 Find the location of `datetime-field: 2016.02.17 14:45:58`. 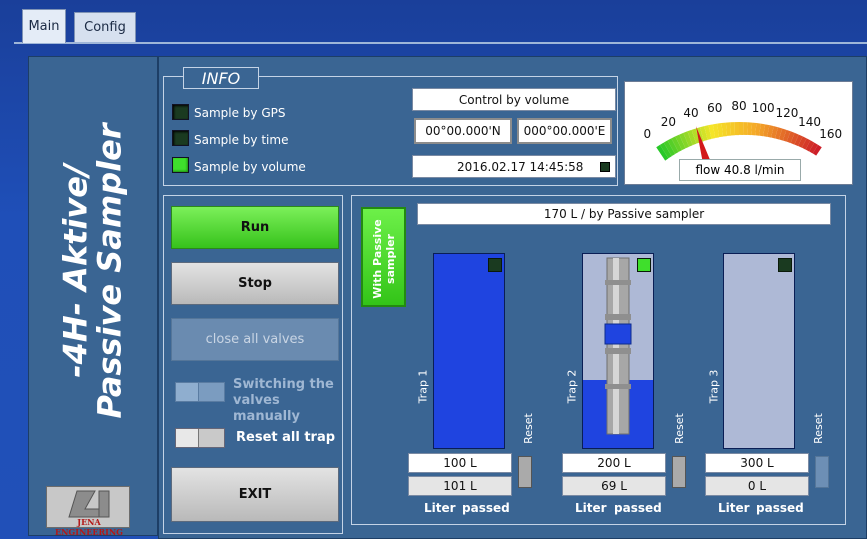

datetime-field: 2016.02.17 14:45:58 is located at coordinates (514, 166).